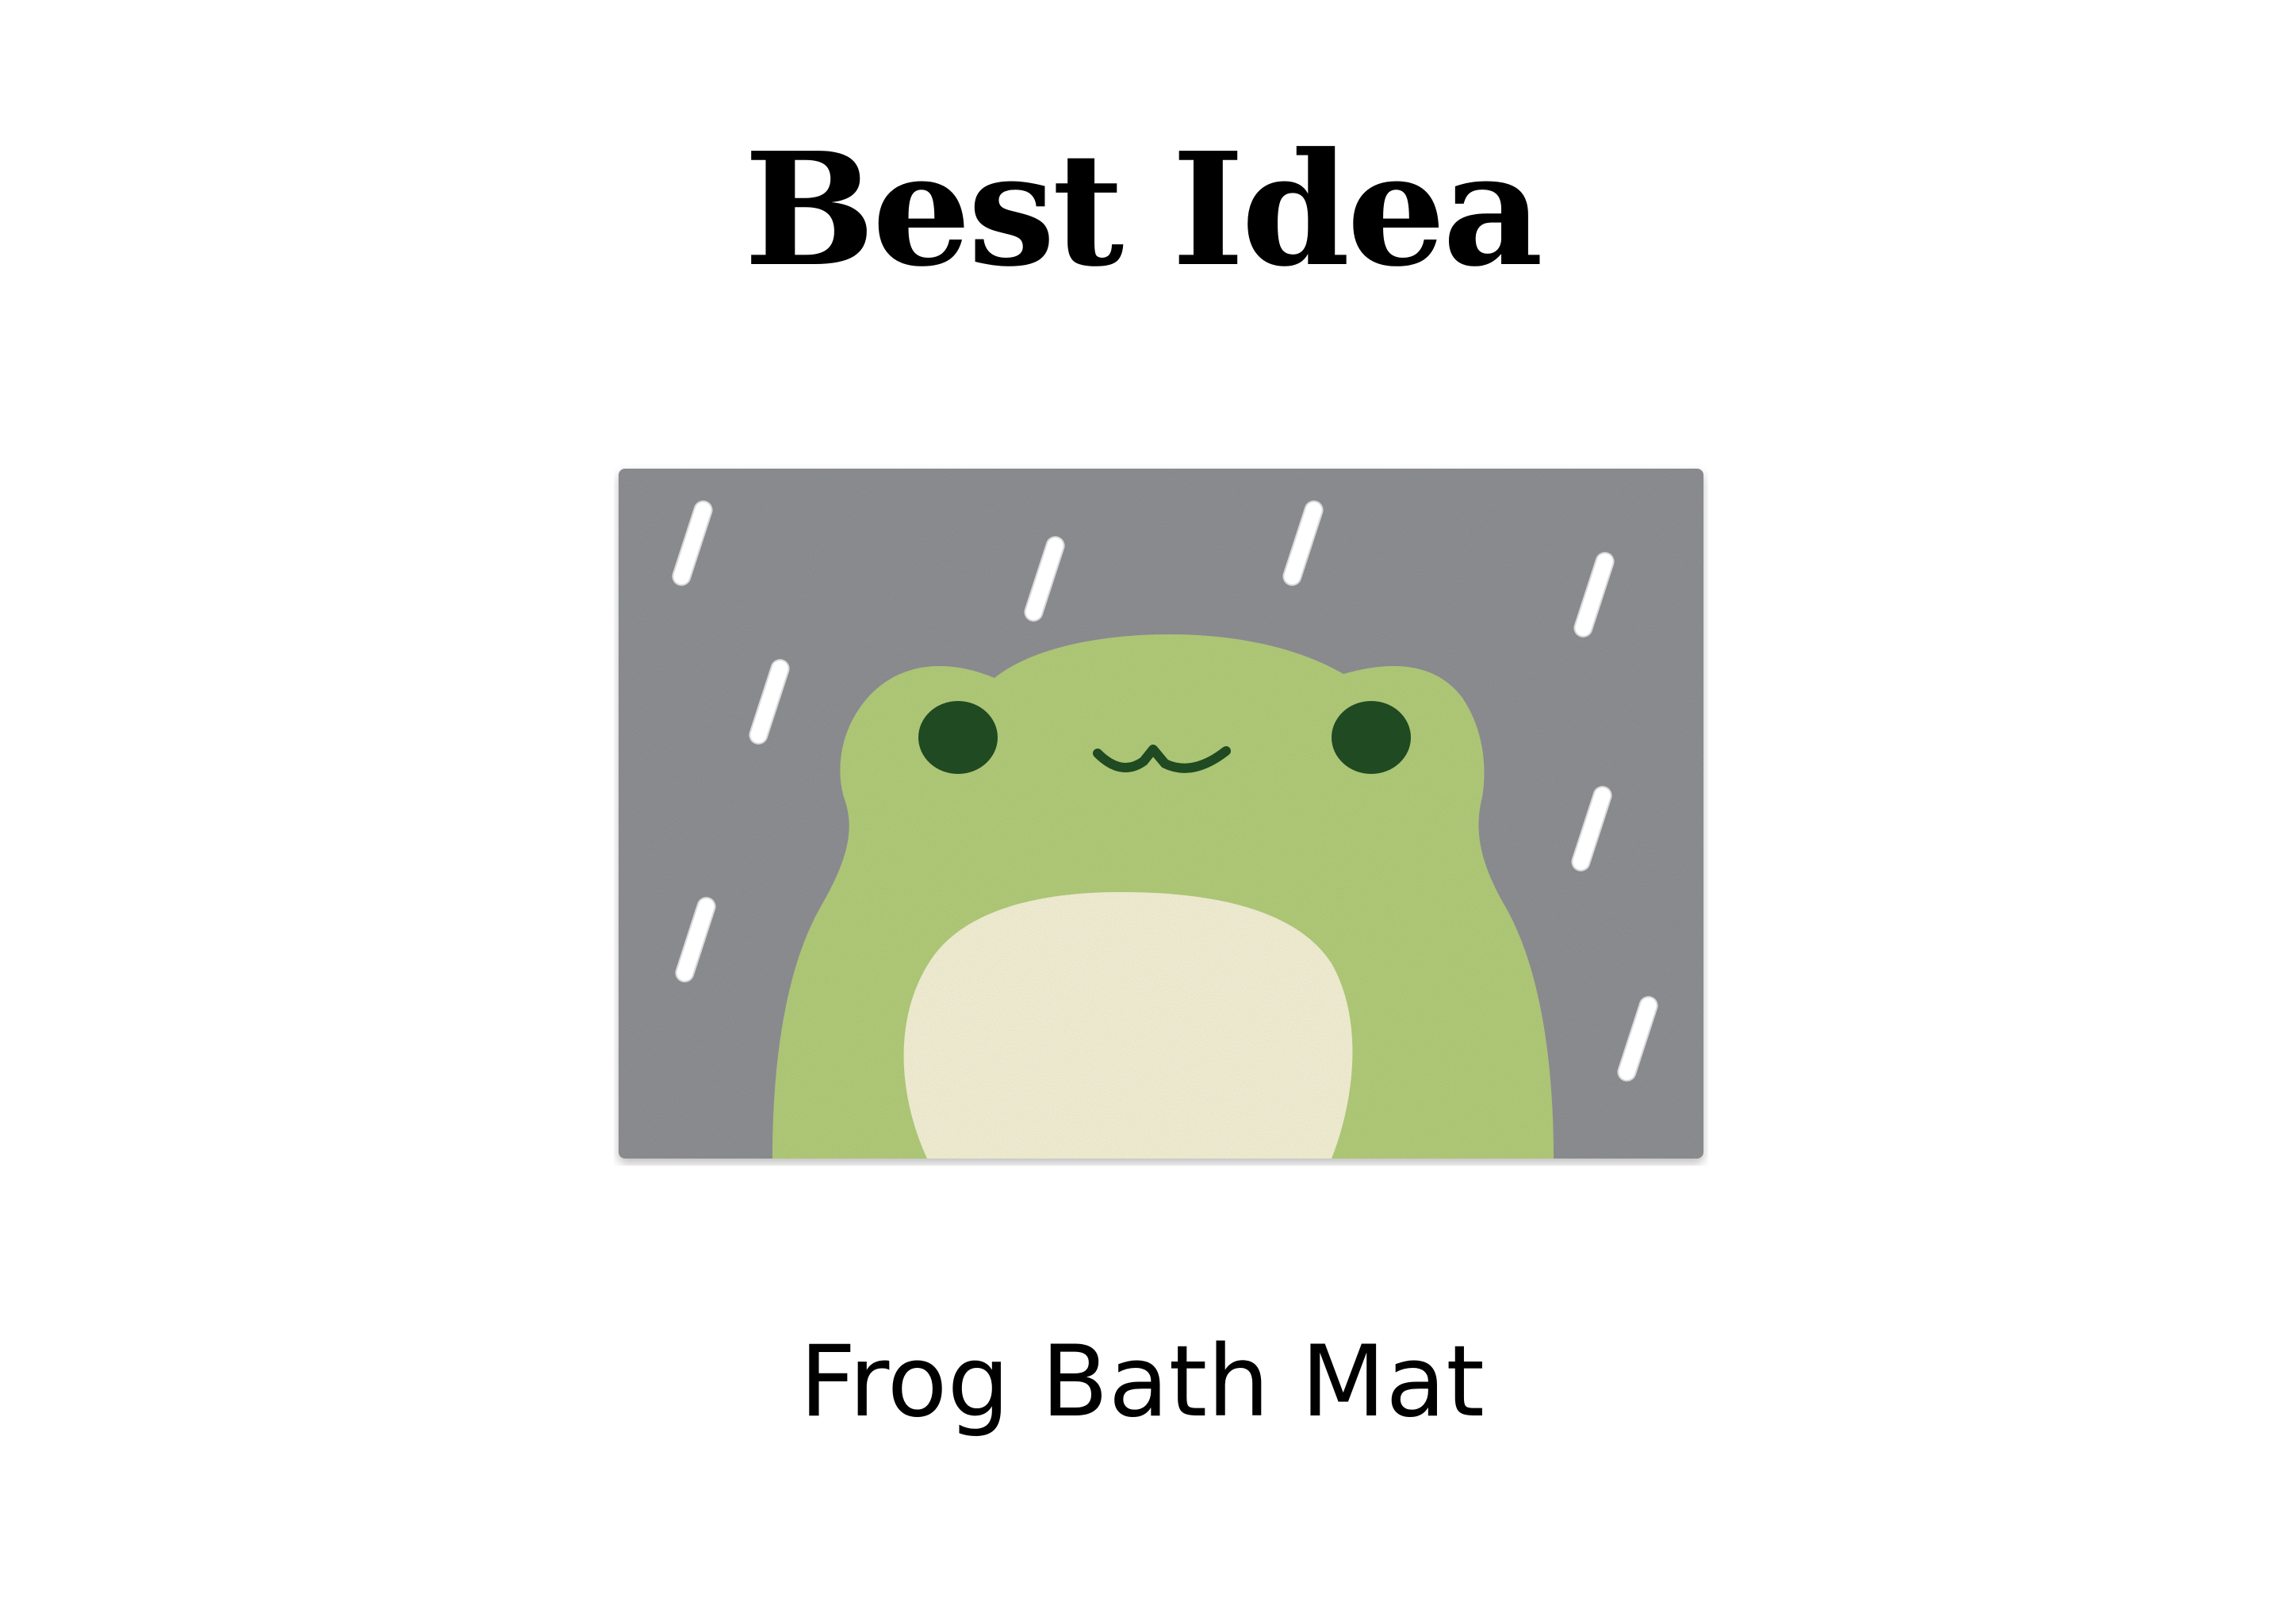  What do you see at coordinates (1142, 1382) in the screenshot?
I see `product-caption: Frog Bath Mat` at bounding box center [1142, 1382].